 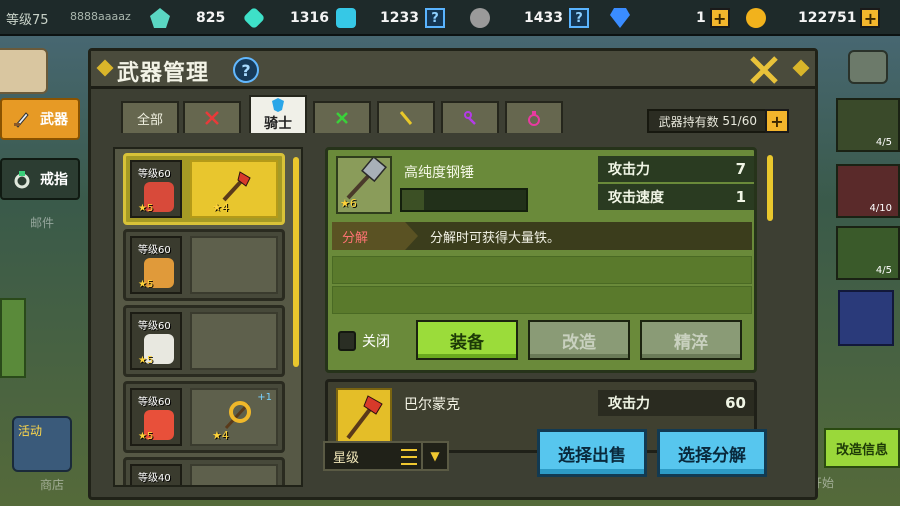 I want to click on tab-staff, so click(x=406, y=117).